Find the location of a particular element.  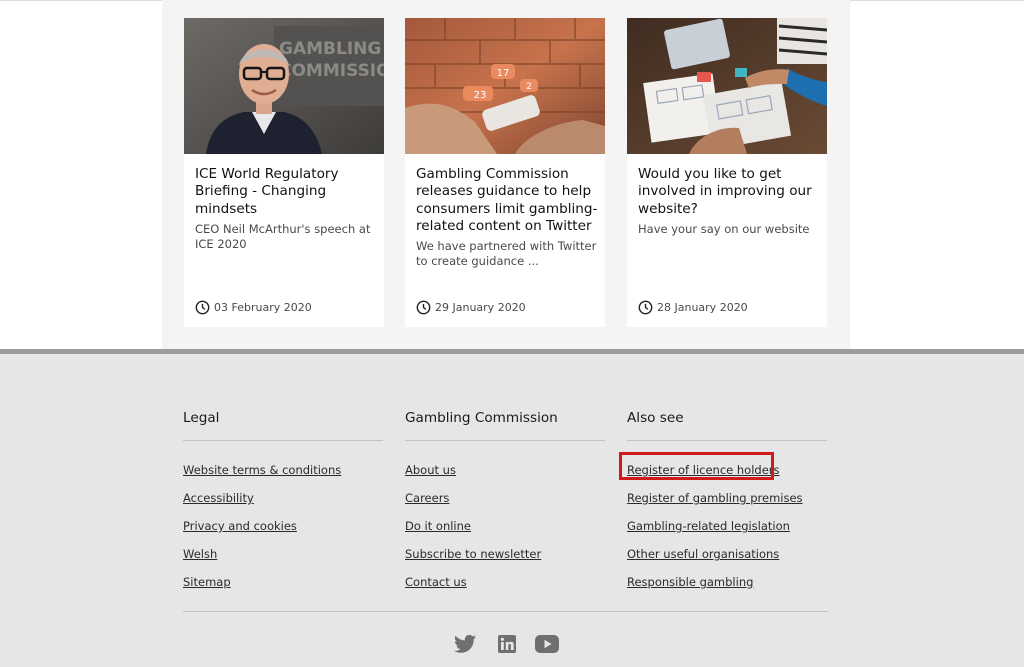

svg-text: 23 is located at coordinates (480, 95).